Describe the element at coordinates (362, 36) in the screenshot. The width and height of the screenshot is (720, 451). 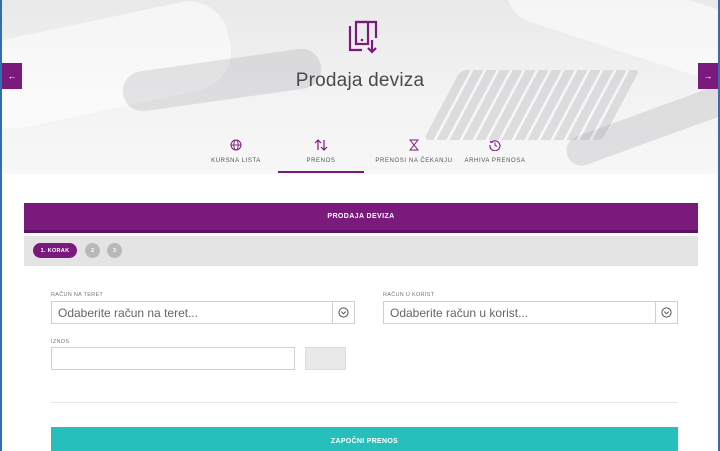
I see `phone-download-icon` at that location.